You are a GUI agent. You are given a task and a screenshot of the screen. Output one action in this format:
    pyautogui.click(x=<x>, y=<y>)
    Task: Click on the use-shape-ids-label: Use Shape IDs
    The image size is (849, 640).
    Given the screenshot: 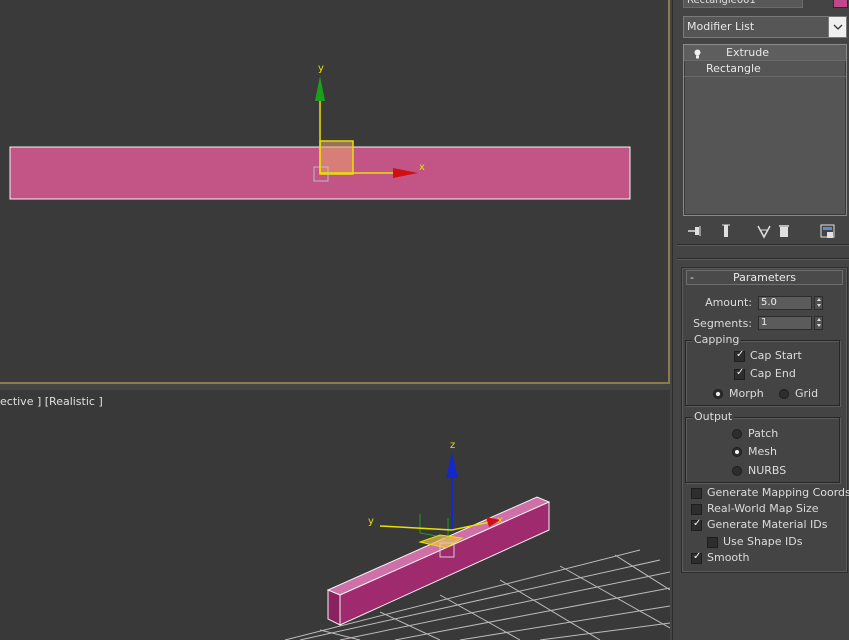 What is the action you would take?
    pyautogui.click(x=762, y=541)
    